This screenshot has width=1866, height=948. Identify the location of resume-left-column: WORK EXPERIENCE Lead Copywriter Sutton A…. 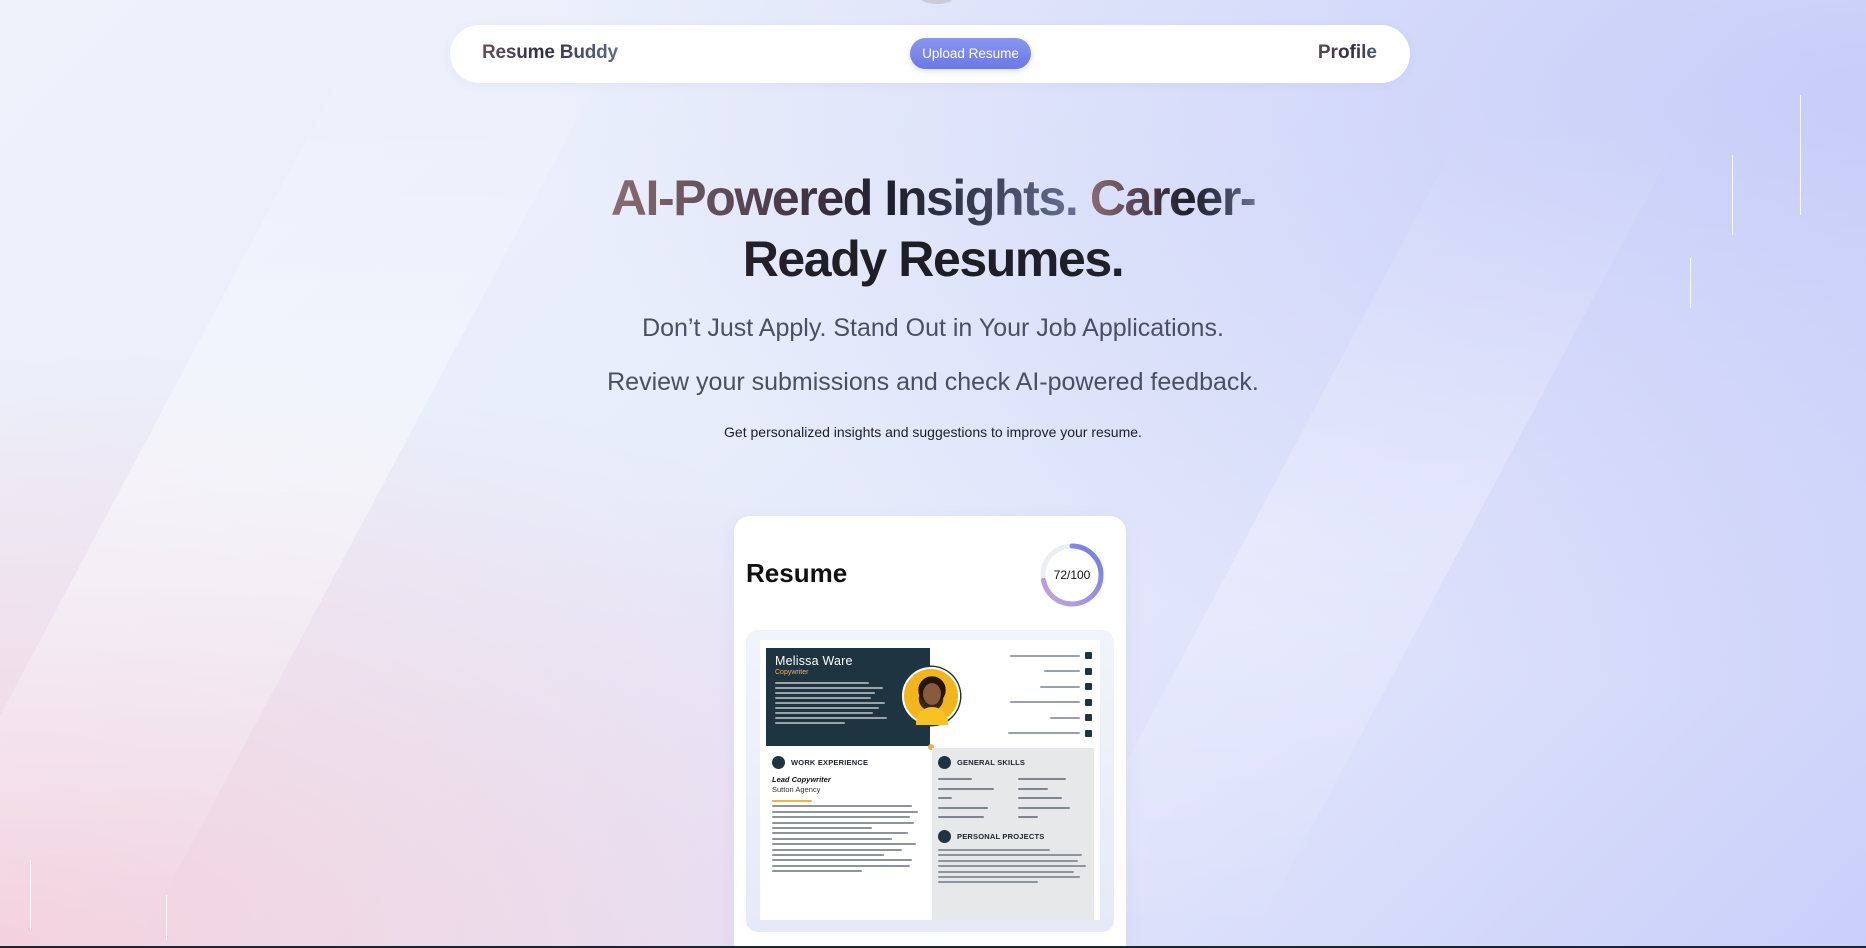
(848, 834).